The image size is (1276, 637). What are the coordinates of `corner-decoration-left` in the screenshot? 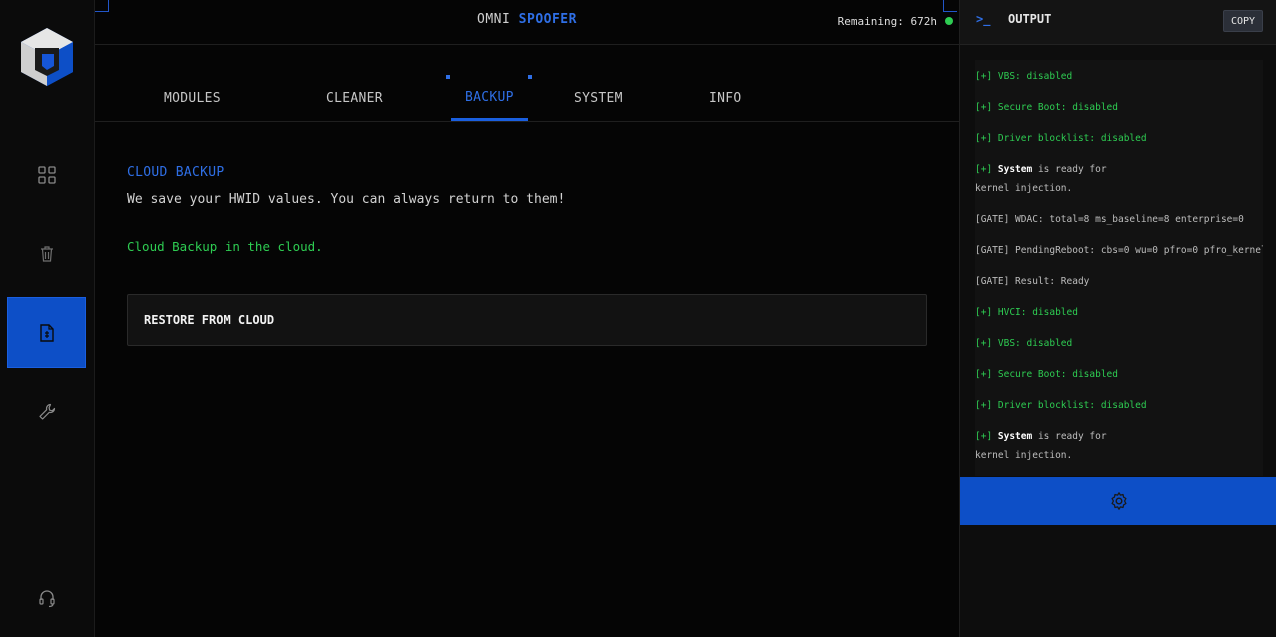 It's located at (102, 6).